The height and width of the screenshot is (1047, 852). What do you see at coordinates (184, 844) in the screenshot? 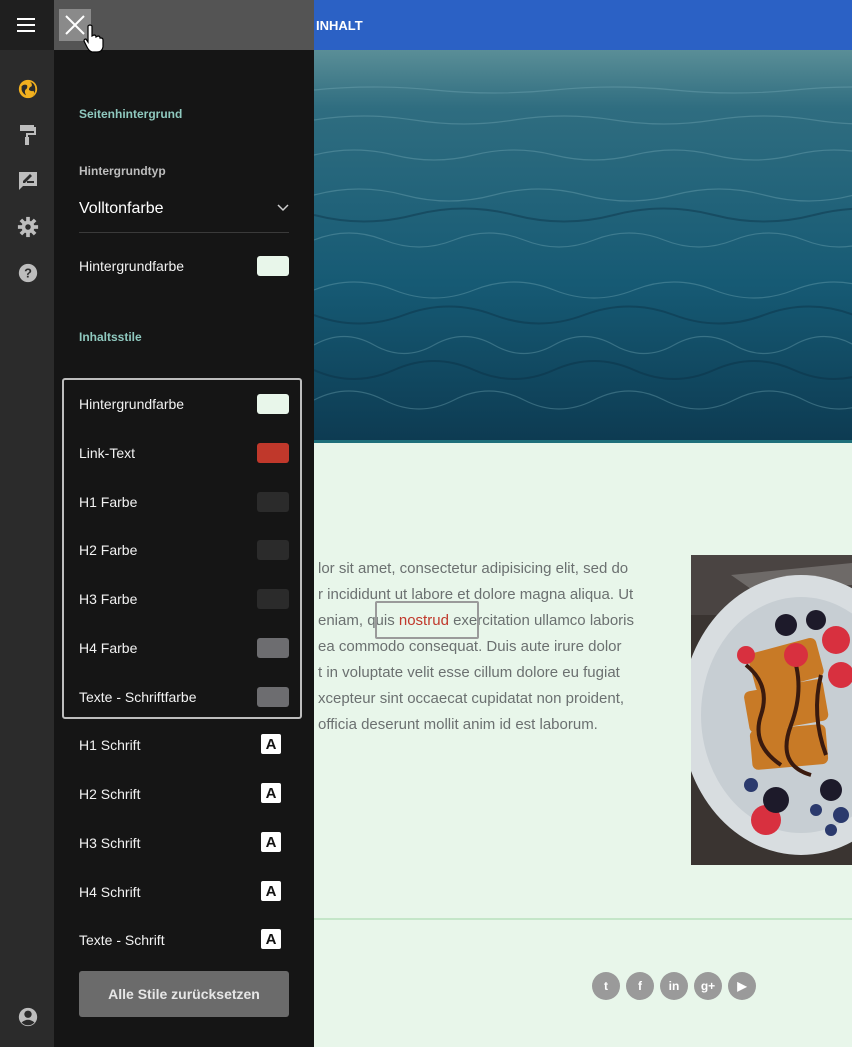
I see `font-row: H3 Schrift A` at bounding box center [184, 844].